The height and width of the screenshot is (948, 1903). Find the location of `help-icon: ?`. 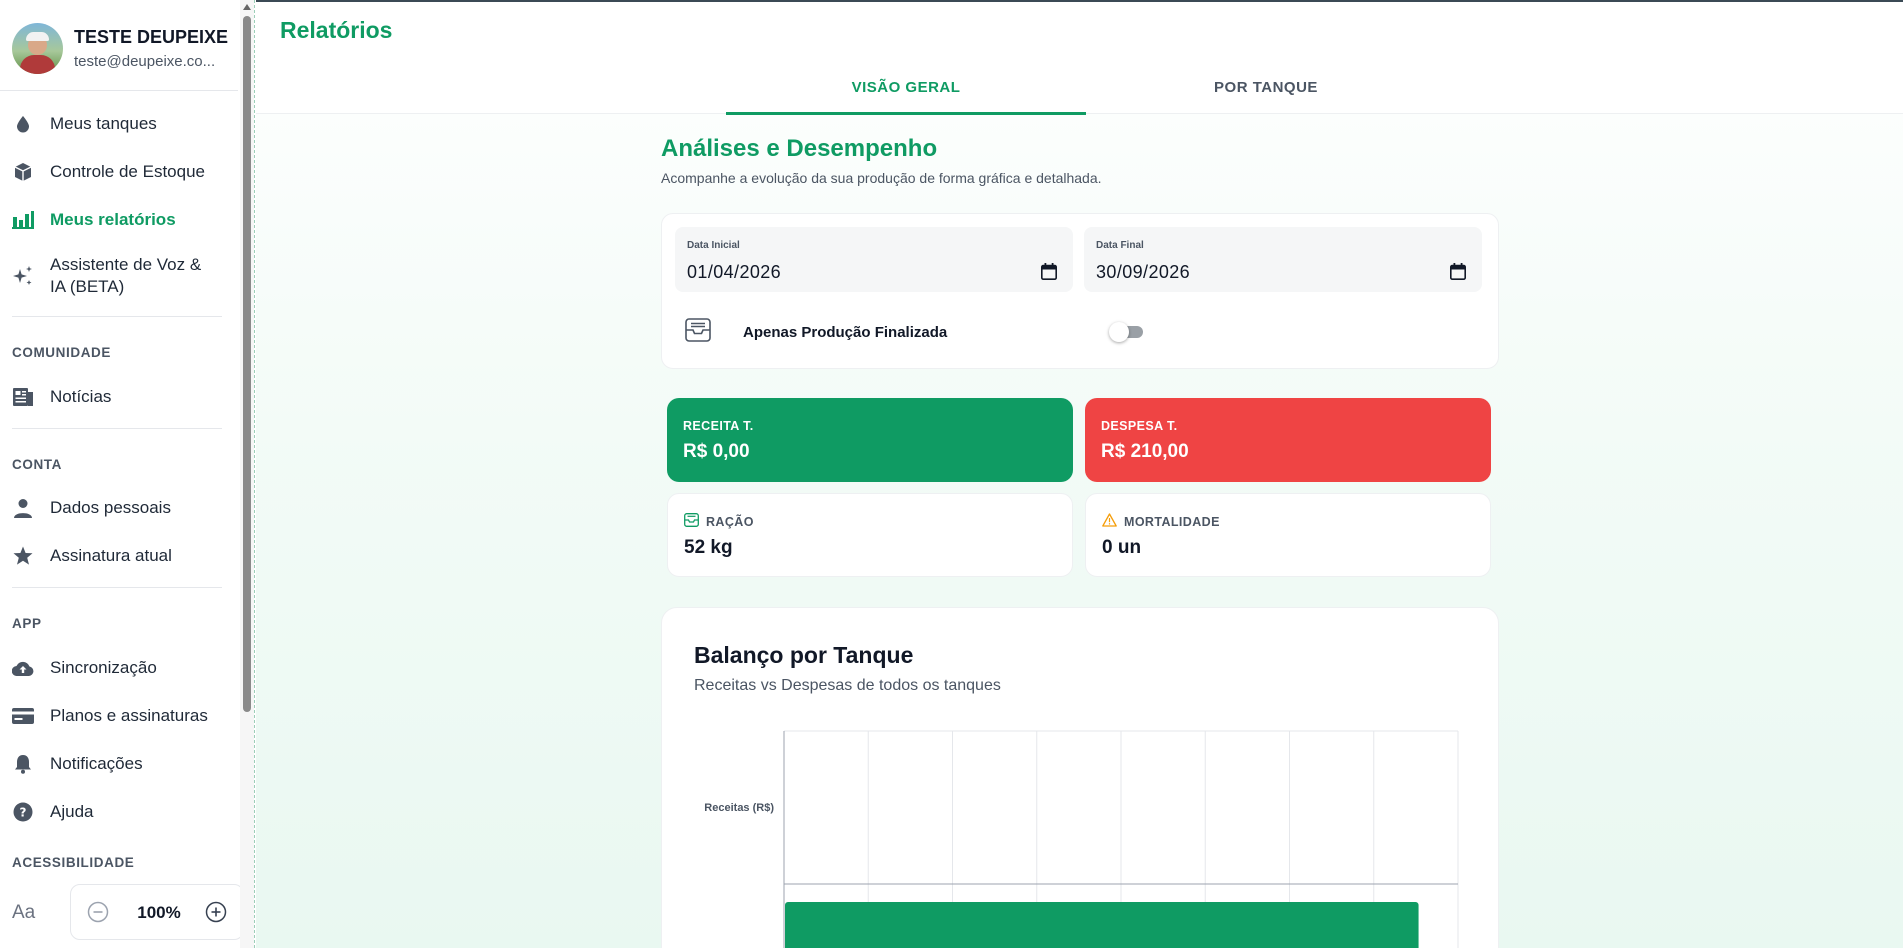

help-icon: ? is located at coordinates (23, 812).